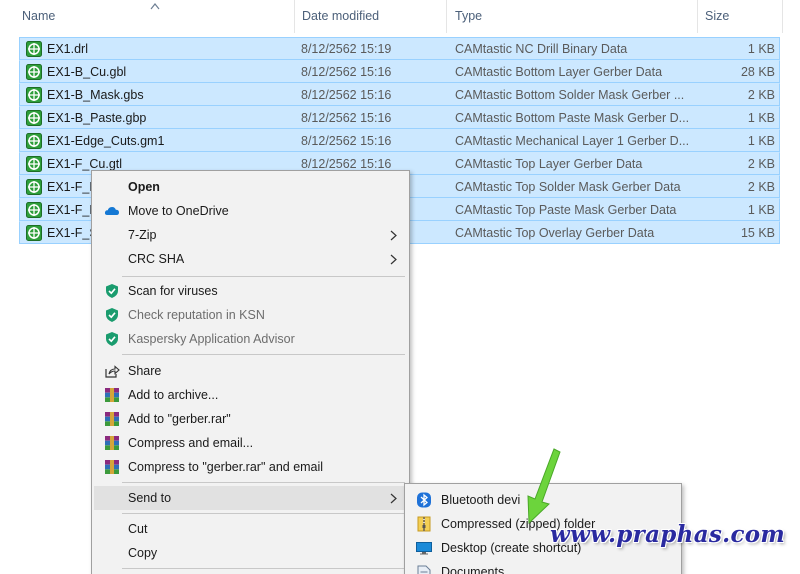 This screenshot has width=800, height=574. What do you see at coordinates (668, 534) in the screenshot?
I see `watermark: www.praphas.com` at bounding box center [668, 534].